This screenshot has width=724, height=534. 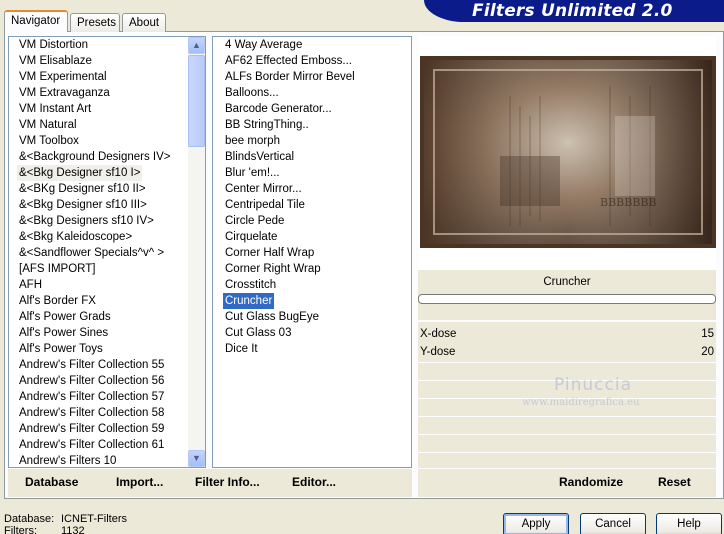 What do you see at coordinates (196, 101) in the screenshot?
I see `scroll-thumb` at bounding box center [196, 101].